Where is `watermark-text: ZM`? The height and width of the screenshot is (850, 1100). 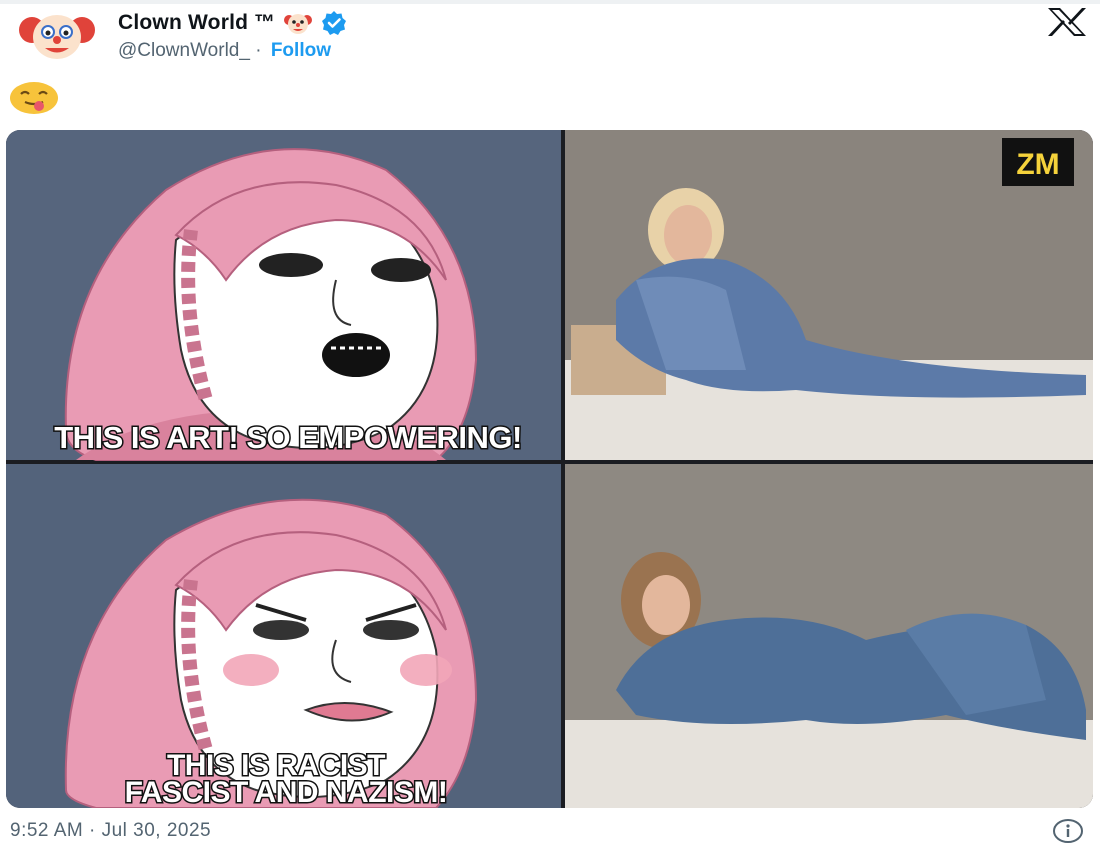 watermark-text: ZM is located at coordinates (1037, 164).